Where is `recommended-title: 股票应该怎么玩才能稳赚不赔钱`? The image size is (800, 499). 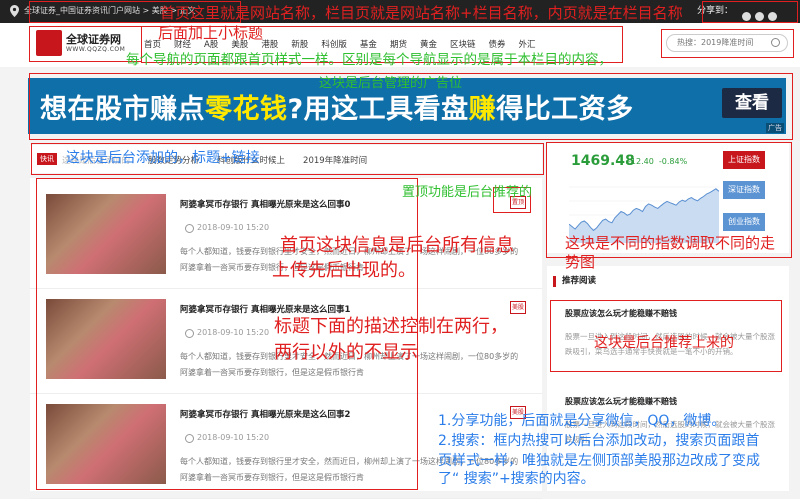
recommended-title: 股票应该怎么玩才能稳赚不赔钱 is located at coordinates (670, 401).